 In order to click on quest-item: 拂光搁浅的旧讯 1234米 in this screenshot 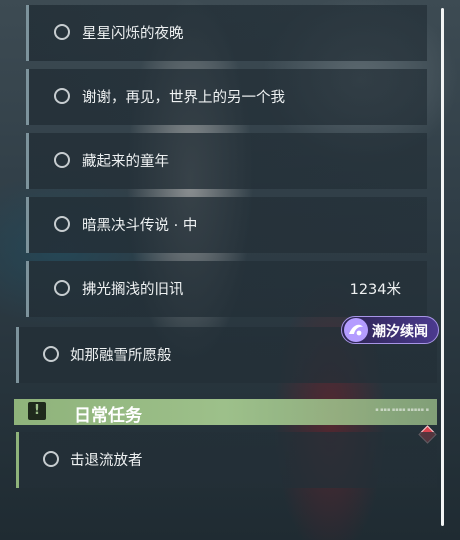, I will do `click(226, 289)`.